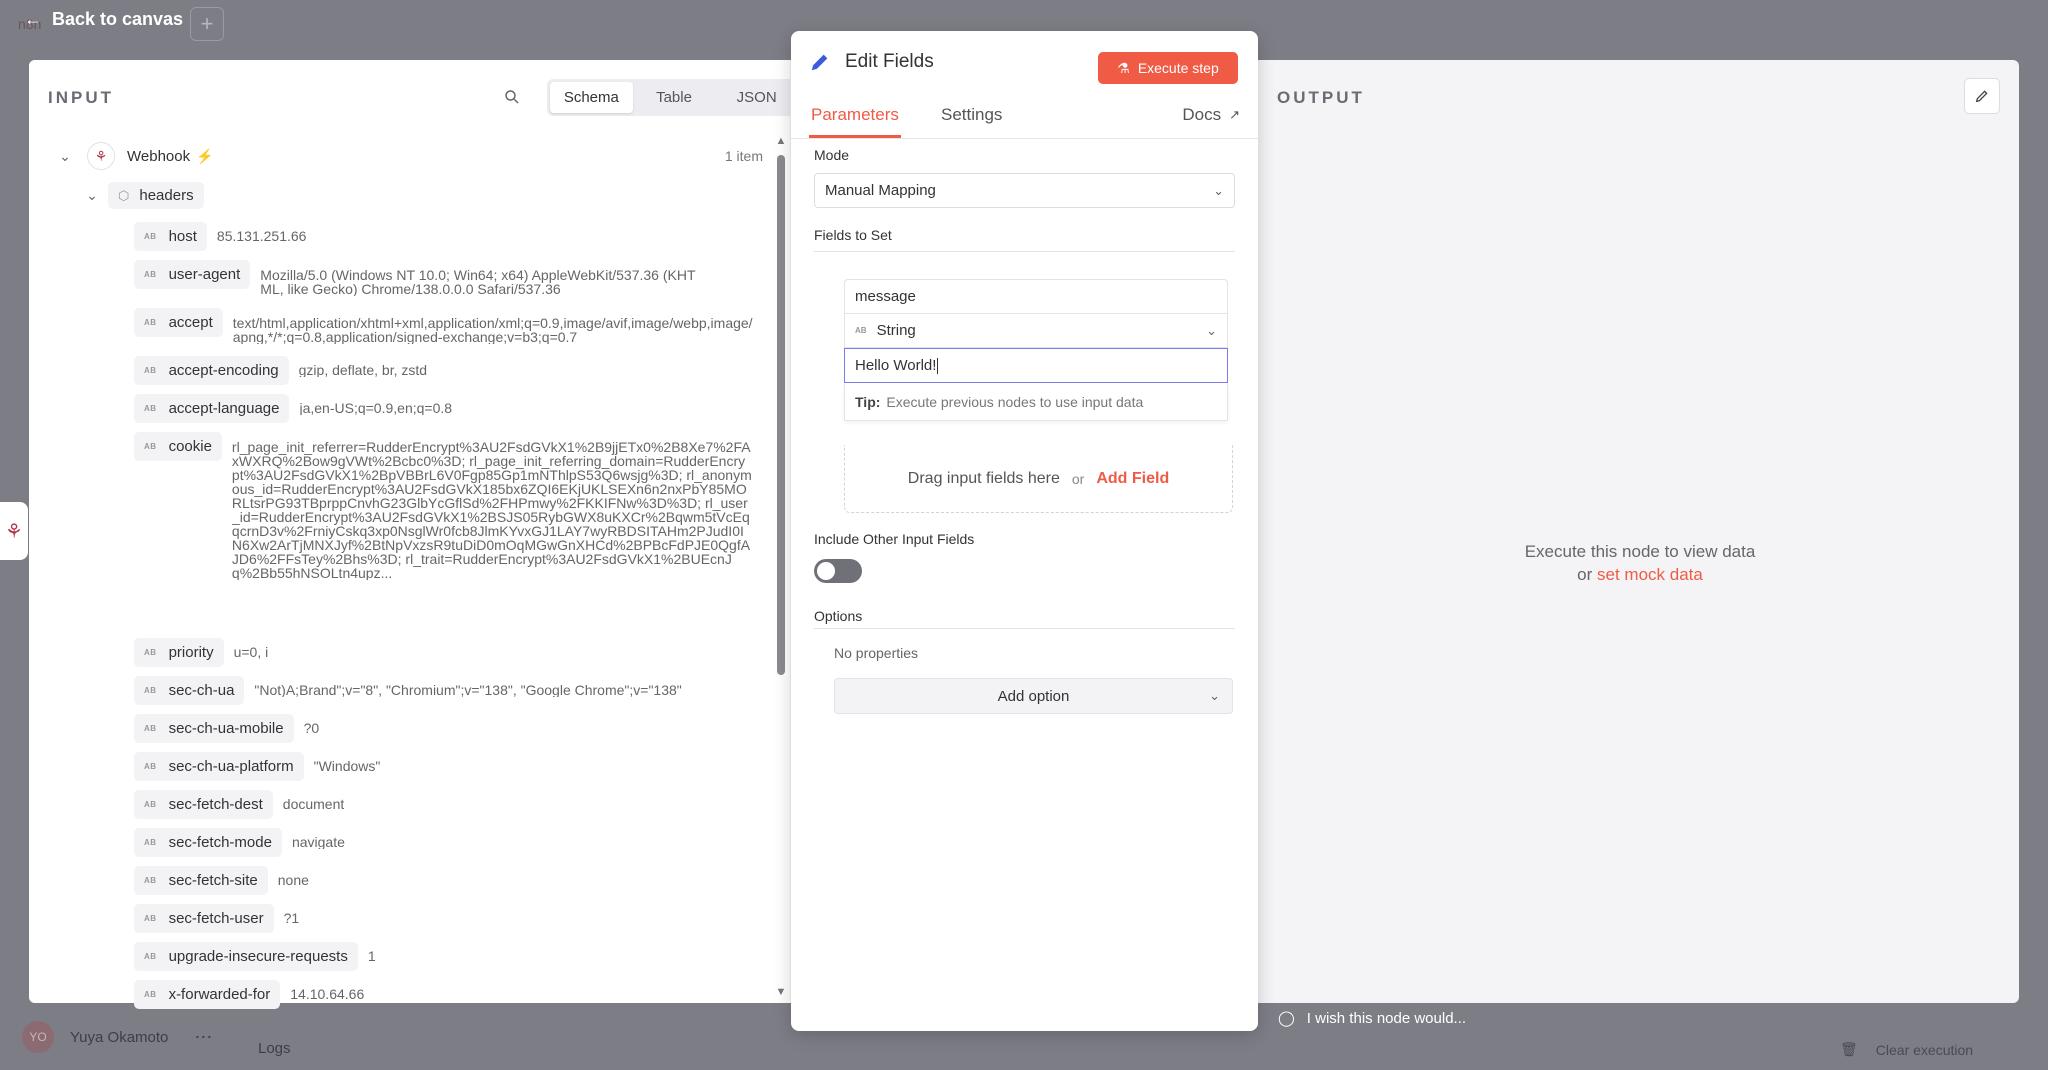 This screenshot has width=2048, height=1070. What do you see at coordinates (14, 531) in the screenshot?
I see `webhook-node-icon: ⚘` at bounding box center [14, 531].